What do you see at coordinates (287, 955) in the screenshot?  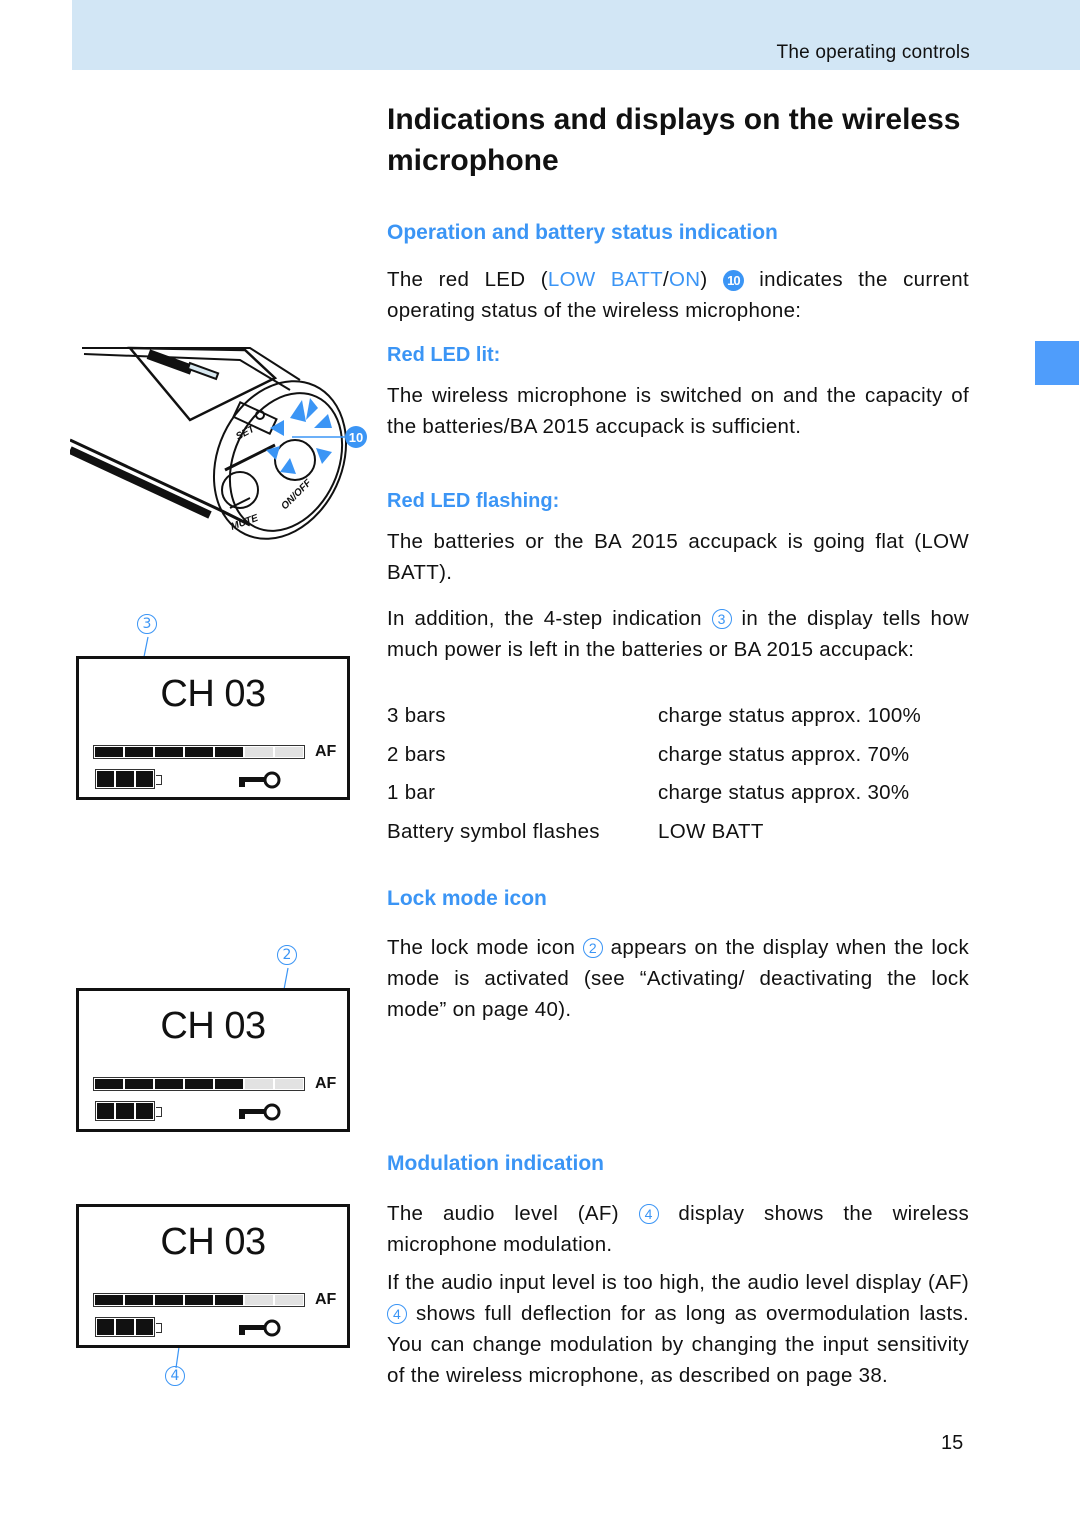 I see `callout-2: 2` at bounding box center [287, 955].